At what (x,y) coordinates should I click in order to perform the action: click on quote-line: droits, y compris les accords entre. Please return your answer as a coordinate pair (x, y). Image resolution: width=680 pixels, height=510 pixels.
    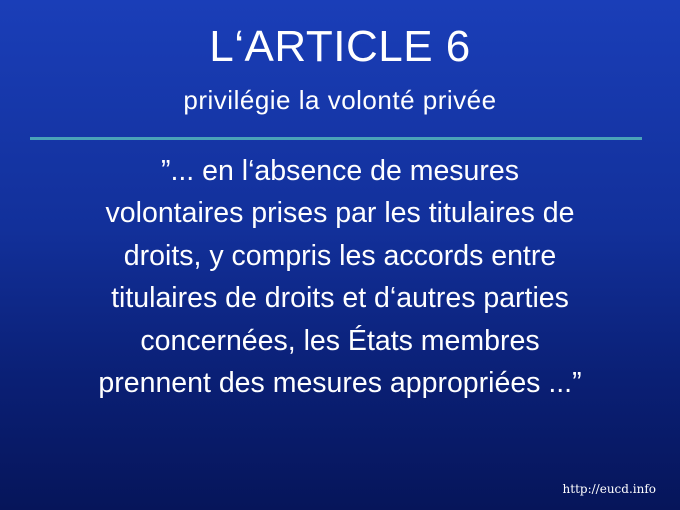
    Looking at the image, I should click on (340, 255).